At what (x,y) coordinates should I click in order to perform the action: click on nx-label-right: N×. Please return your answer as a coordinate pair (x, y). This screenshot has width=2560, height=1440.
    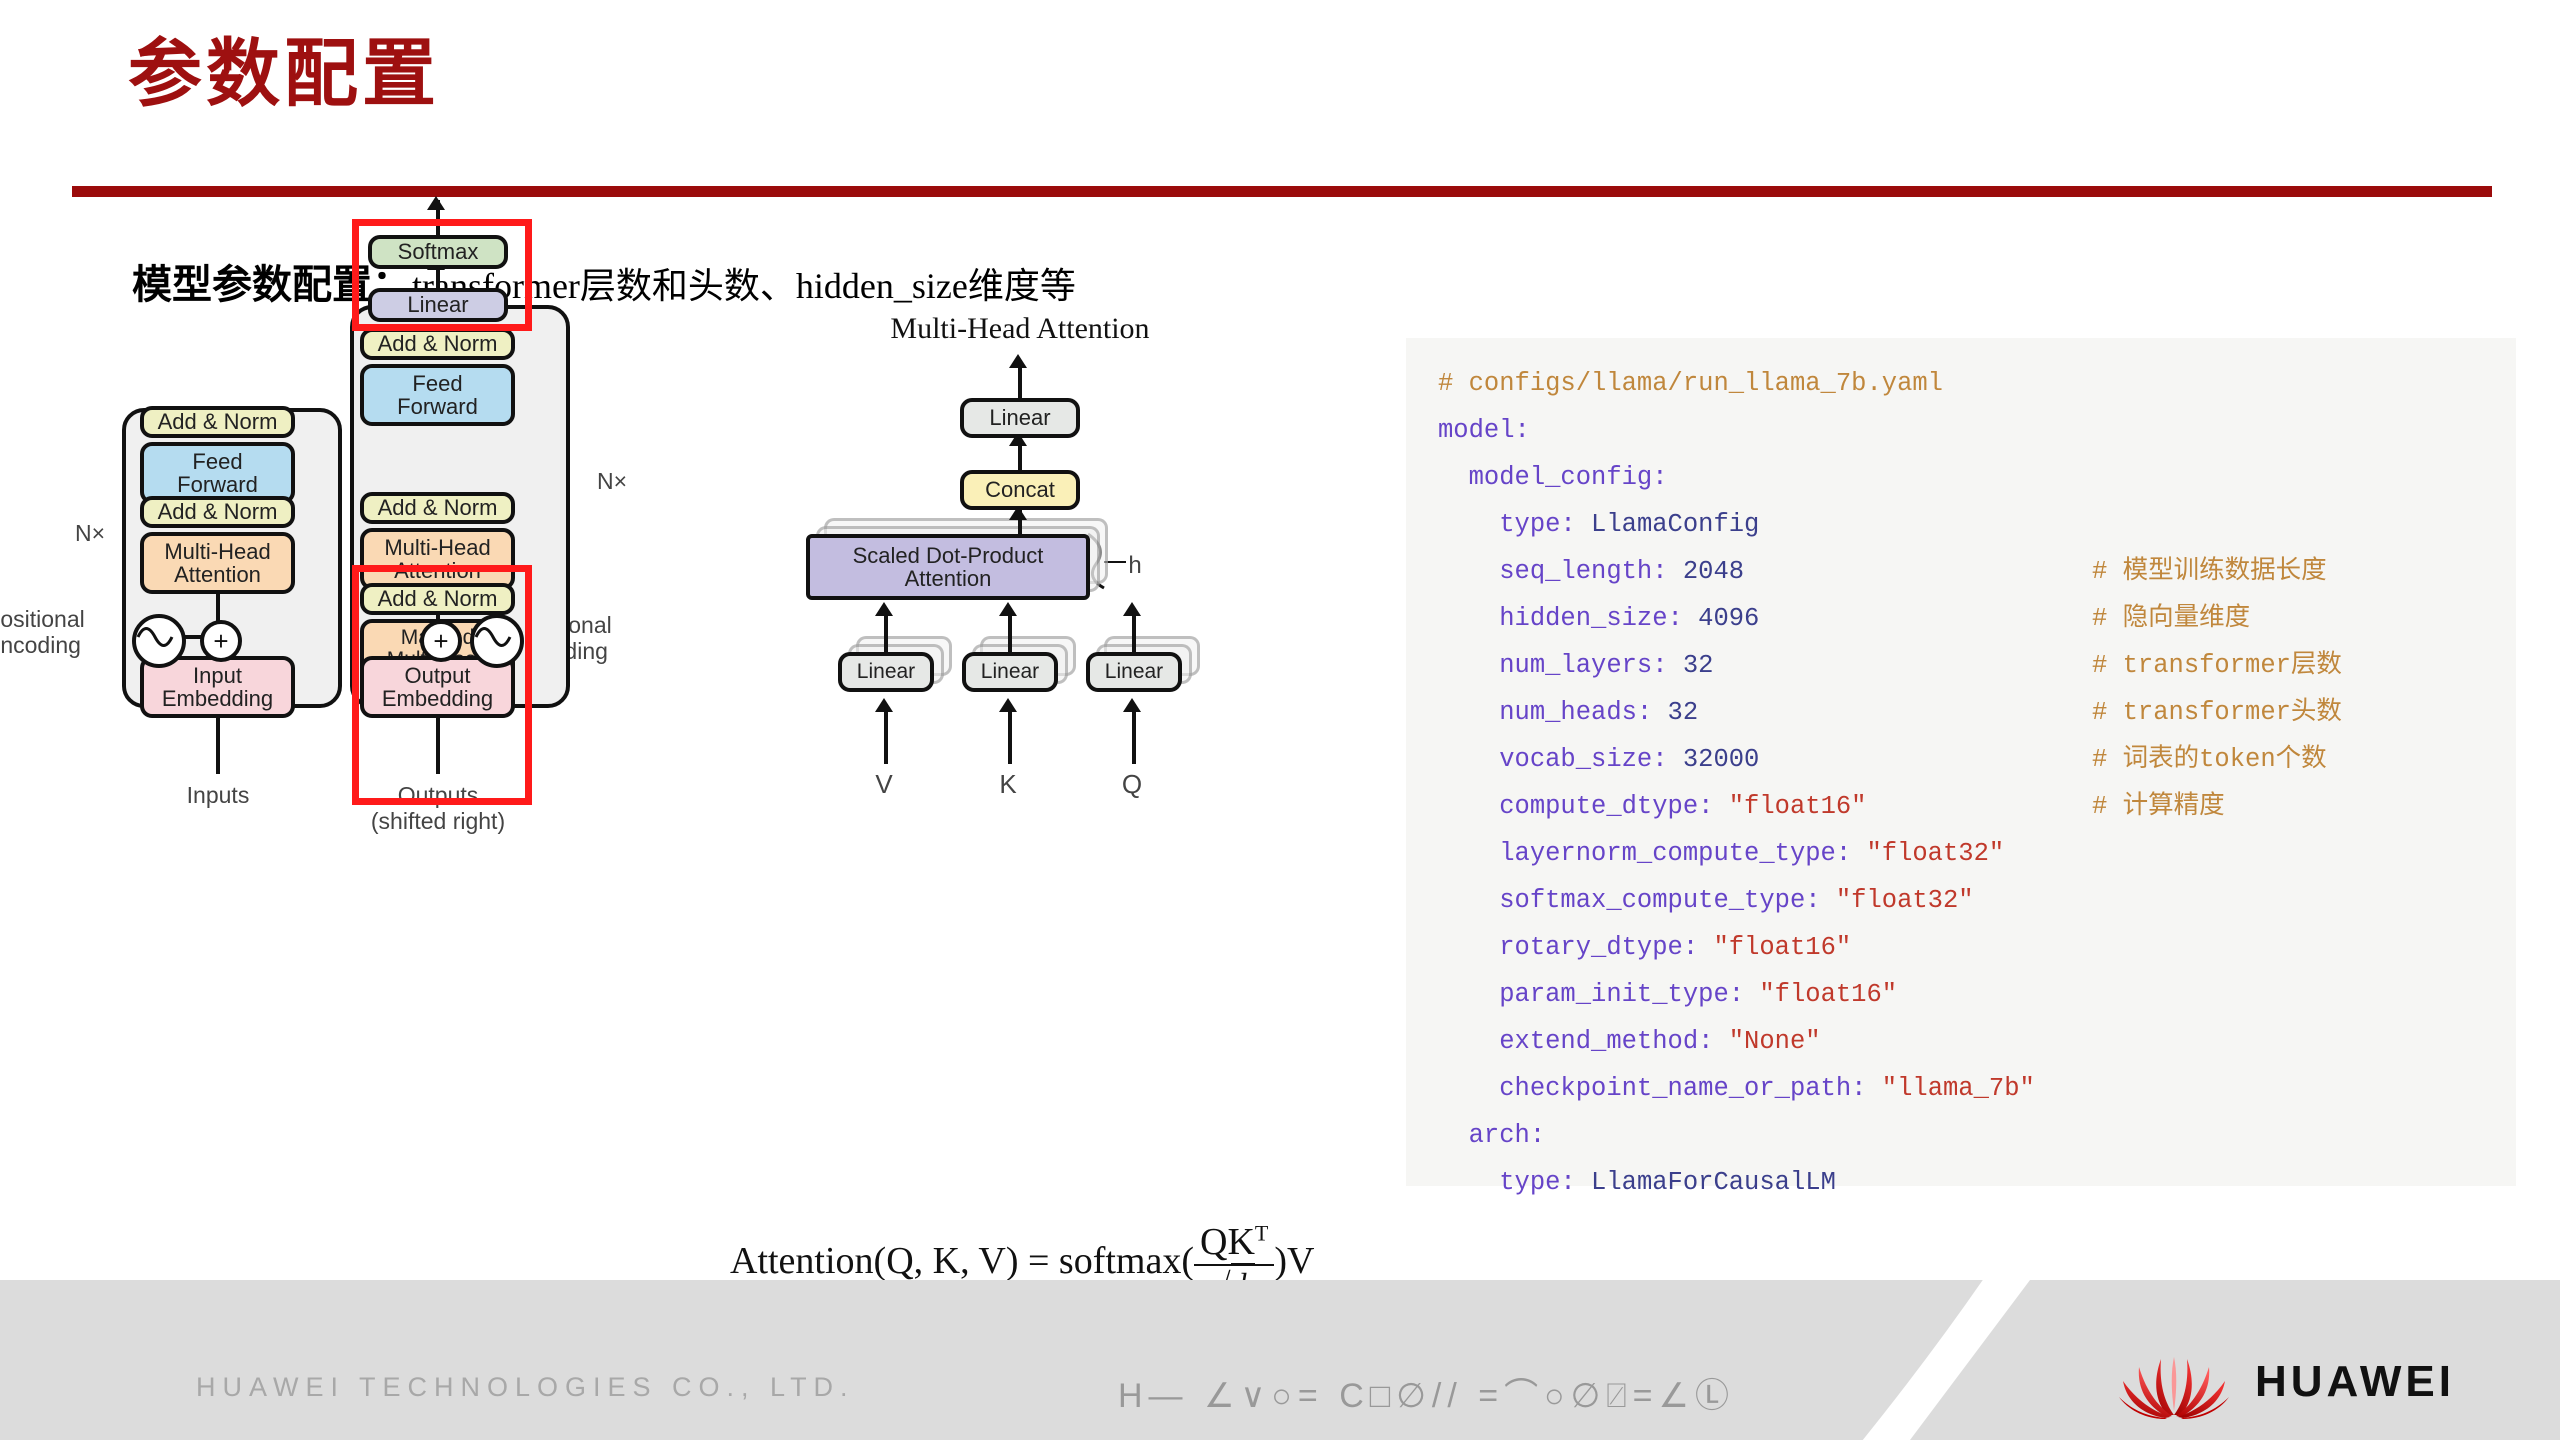
    Looking at the image, I should click on (612, 481).